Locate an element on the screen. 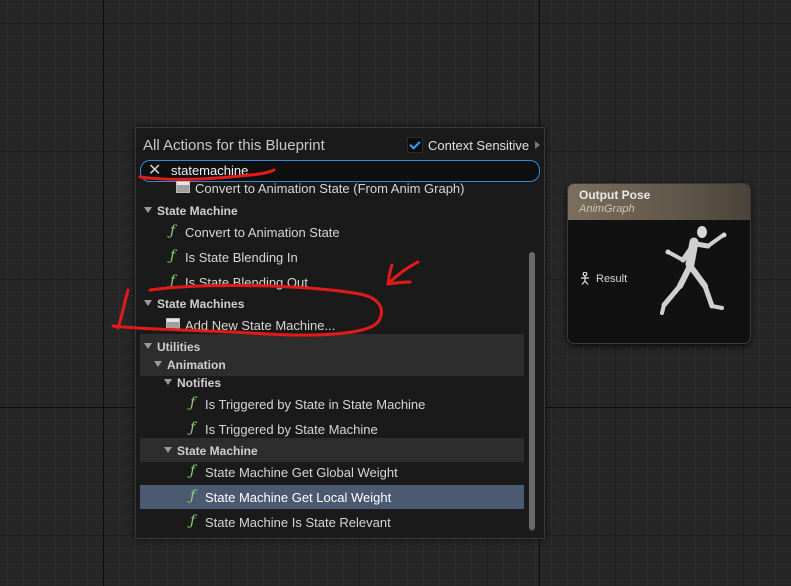 Image resolution: width=791 pixels, height=586 pixels. context-sensitive-toggle: Context Sensitive is located at coordinates (474, 145).